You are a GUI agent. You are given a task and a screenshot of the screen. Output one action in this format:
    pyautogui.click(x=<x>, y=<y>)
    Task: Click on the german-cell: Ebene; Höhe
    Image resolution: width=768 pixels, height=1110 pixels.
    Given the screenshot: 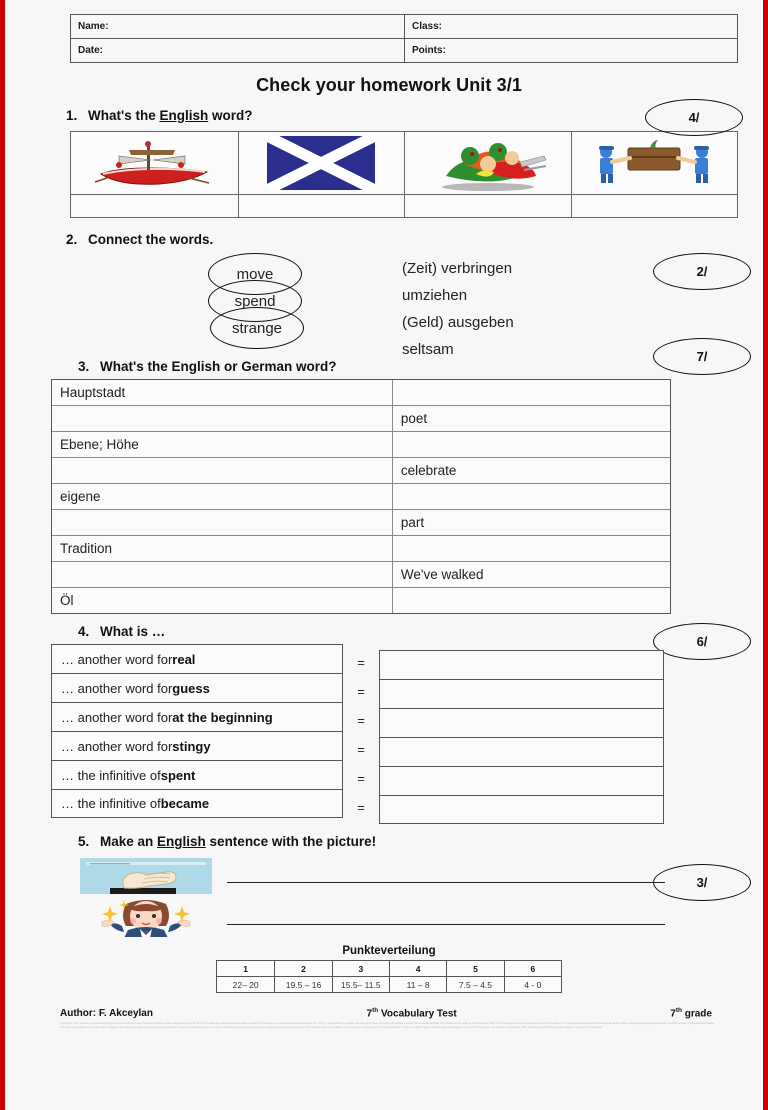 What is the action you would take?
    pyautogui.click(x=222, y=444)
    